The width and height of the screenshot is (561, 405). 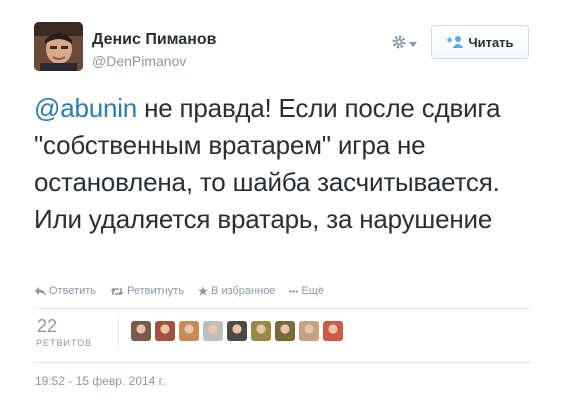 What do you see at coordinates (491, 42) in the screenshot?
I see `follow-button-label: Читать` at bounding box center [491, 42].